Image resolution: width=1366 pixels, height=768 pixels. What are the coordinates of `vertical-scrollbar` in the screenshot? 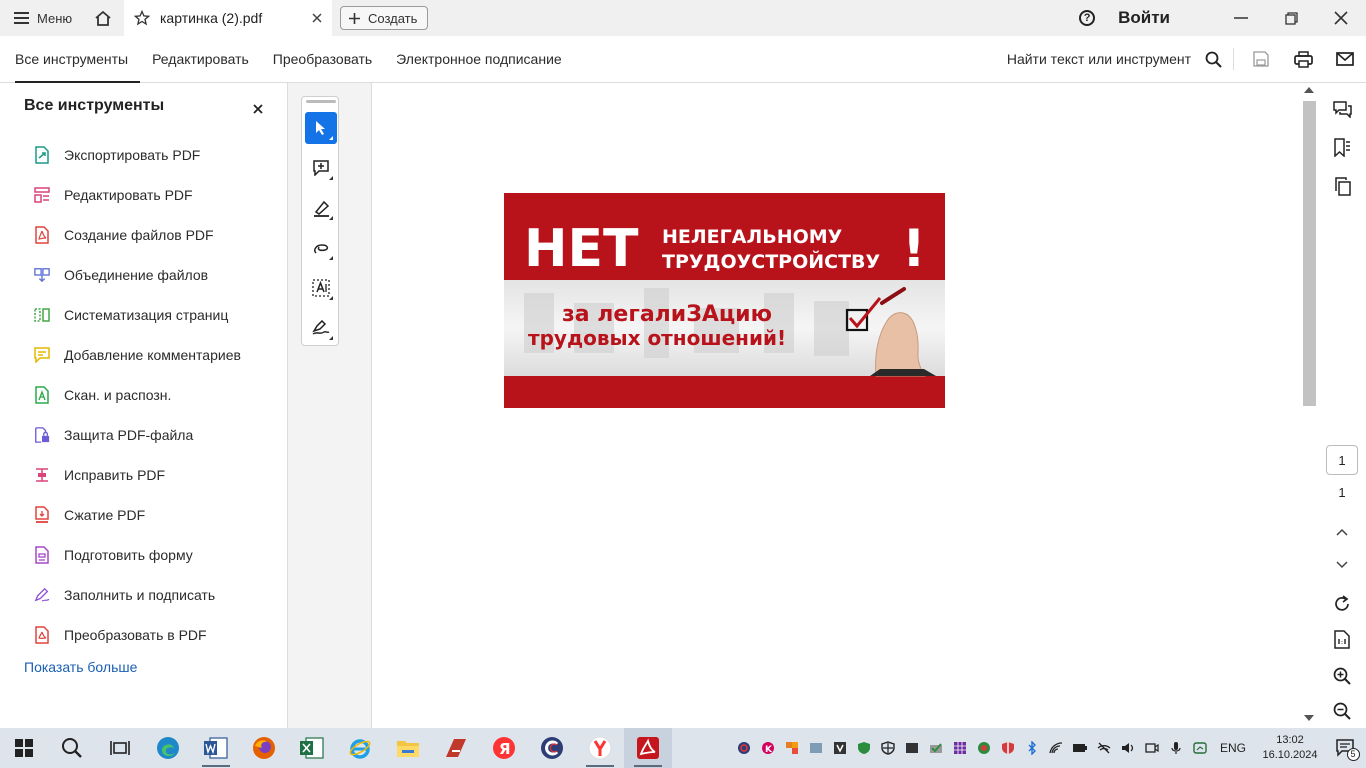 It's located at (1309, 405).